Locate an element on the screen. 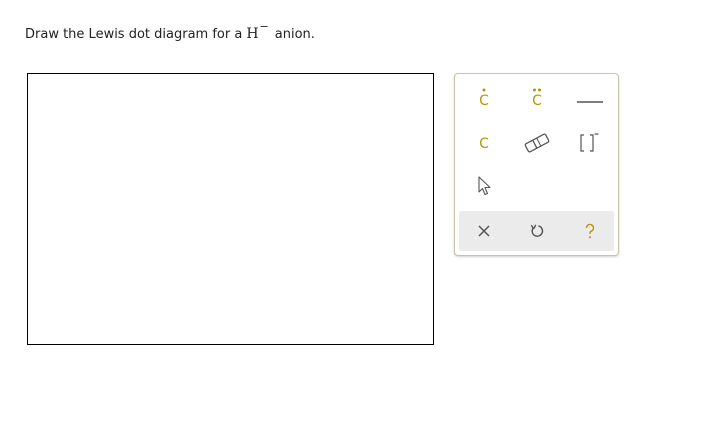  eraser-icon is located at coordinates (537, 143).